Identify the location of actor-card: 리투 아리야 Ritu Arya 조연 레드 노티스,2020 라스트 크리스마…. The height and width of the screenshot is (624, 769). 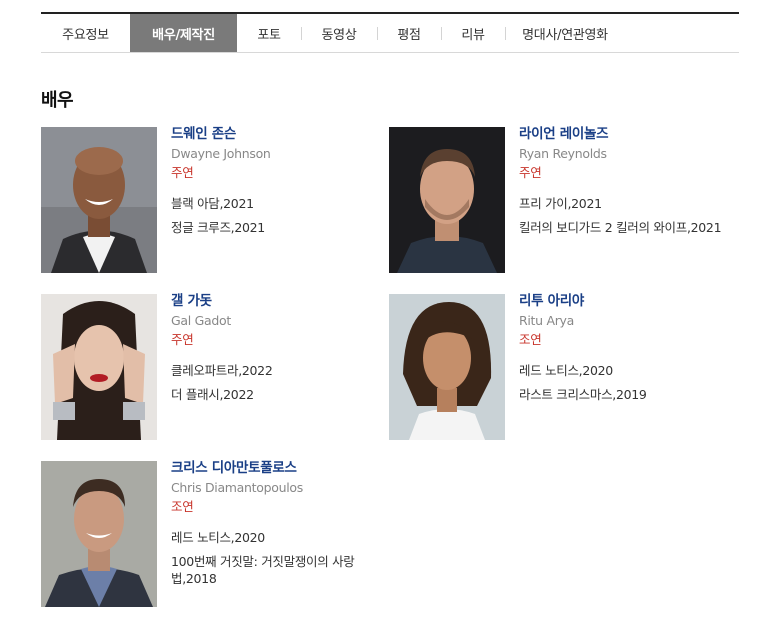
(559, 366).